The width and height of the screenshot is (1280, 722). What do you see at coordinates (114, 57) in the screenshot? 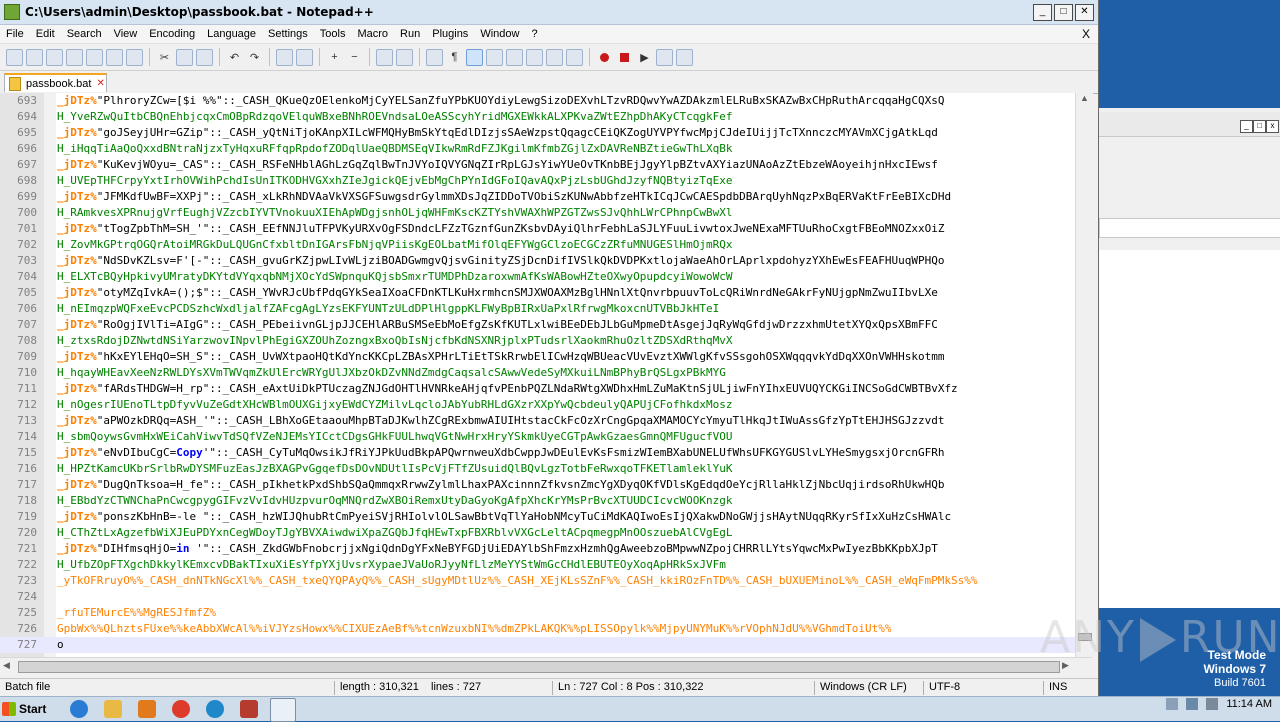
I see `close-all-icon` at bounding box center [114, 57].